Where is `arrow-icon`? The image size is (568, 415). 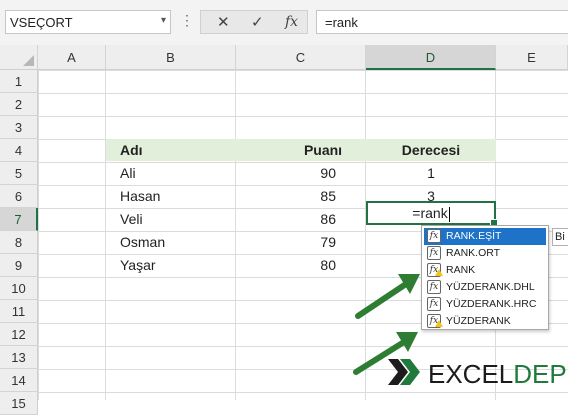
arrow-icon is located at coordinates (387, 296).